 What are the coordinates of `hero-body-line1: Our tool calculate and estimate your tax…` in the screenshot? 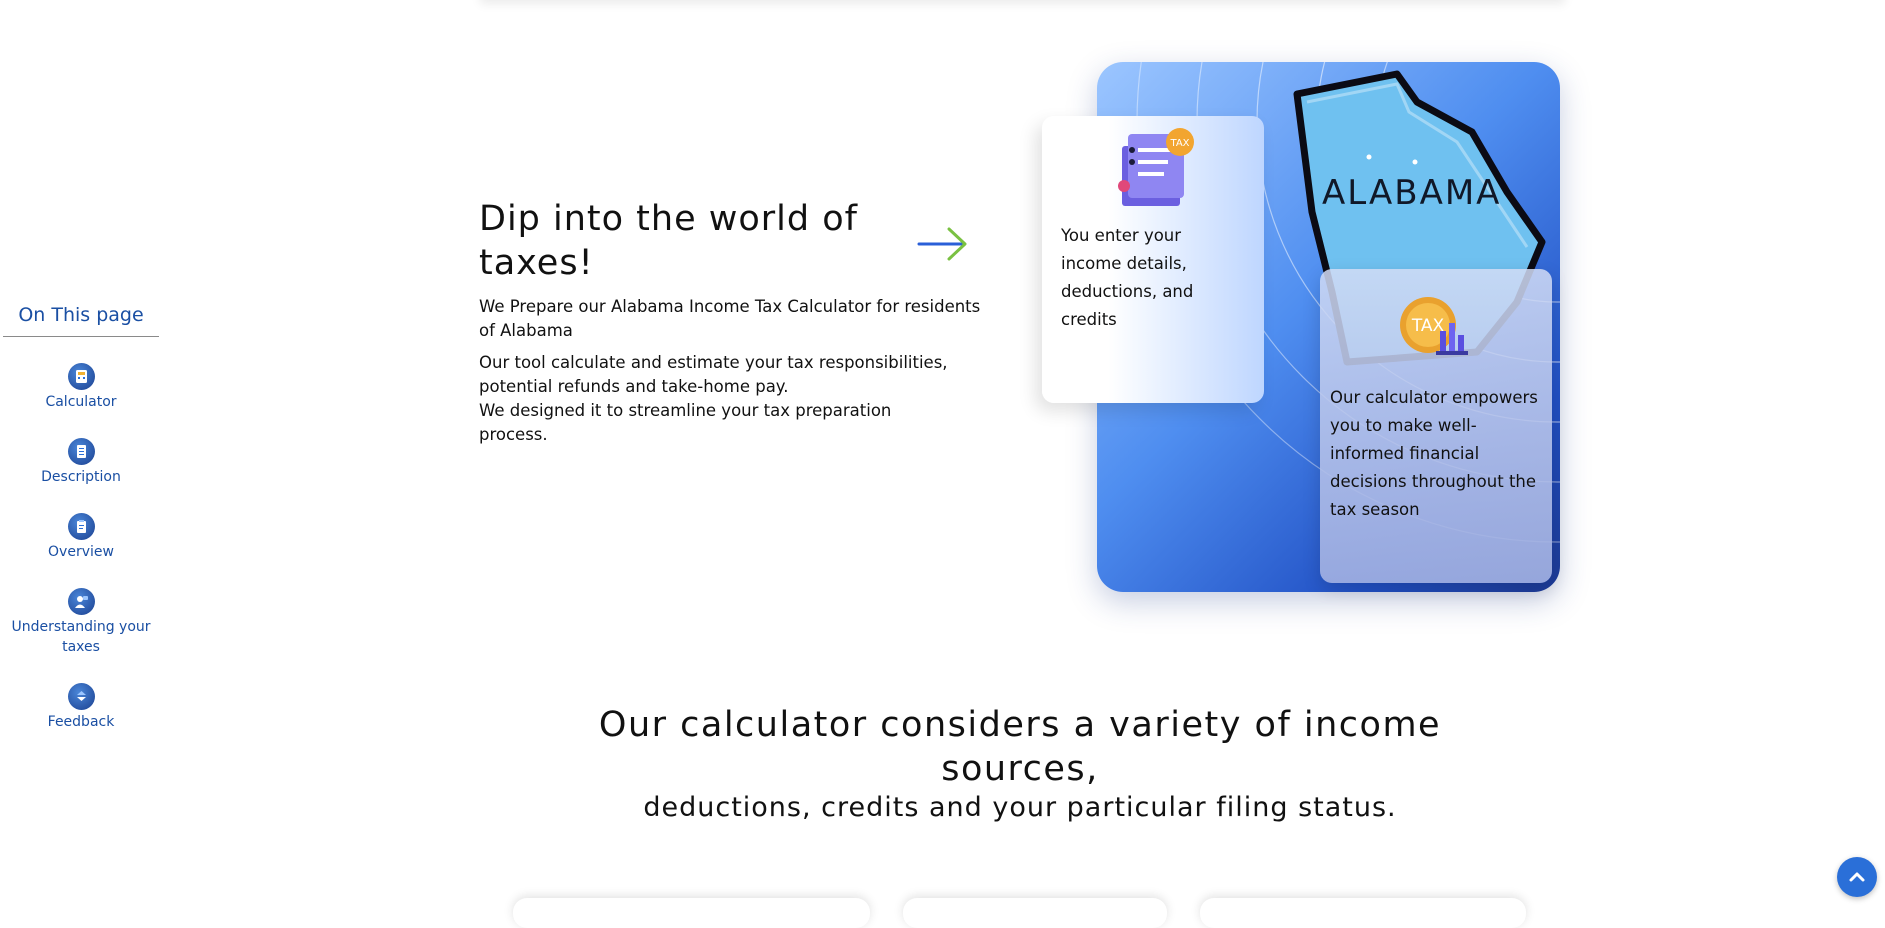 It's located at (713, 374).